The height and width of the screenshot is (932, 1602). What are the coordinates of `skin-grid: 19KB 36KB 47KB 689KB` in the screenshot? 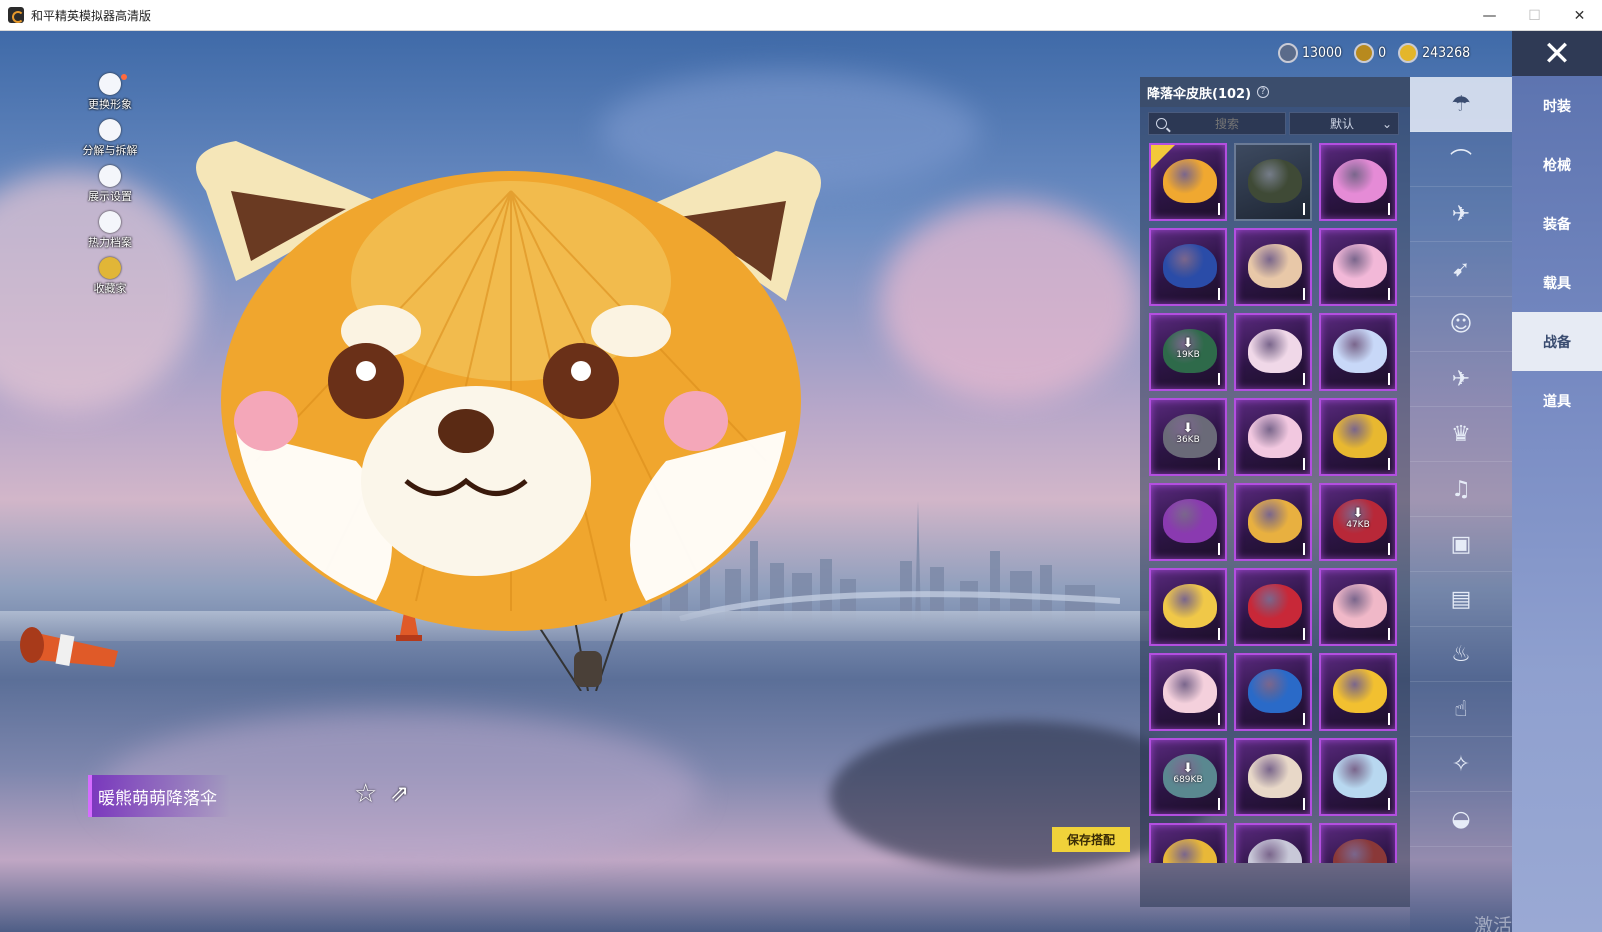 It's located at (1279, 503).